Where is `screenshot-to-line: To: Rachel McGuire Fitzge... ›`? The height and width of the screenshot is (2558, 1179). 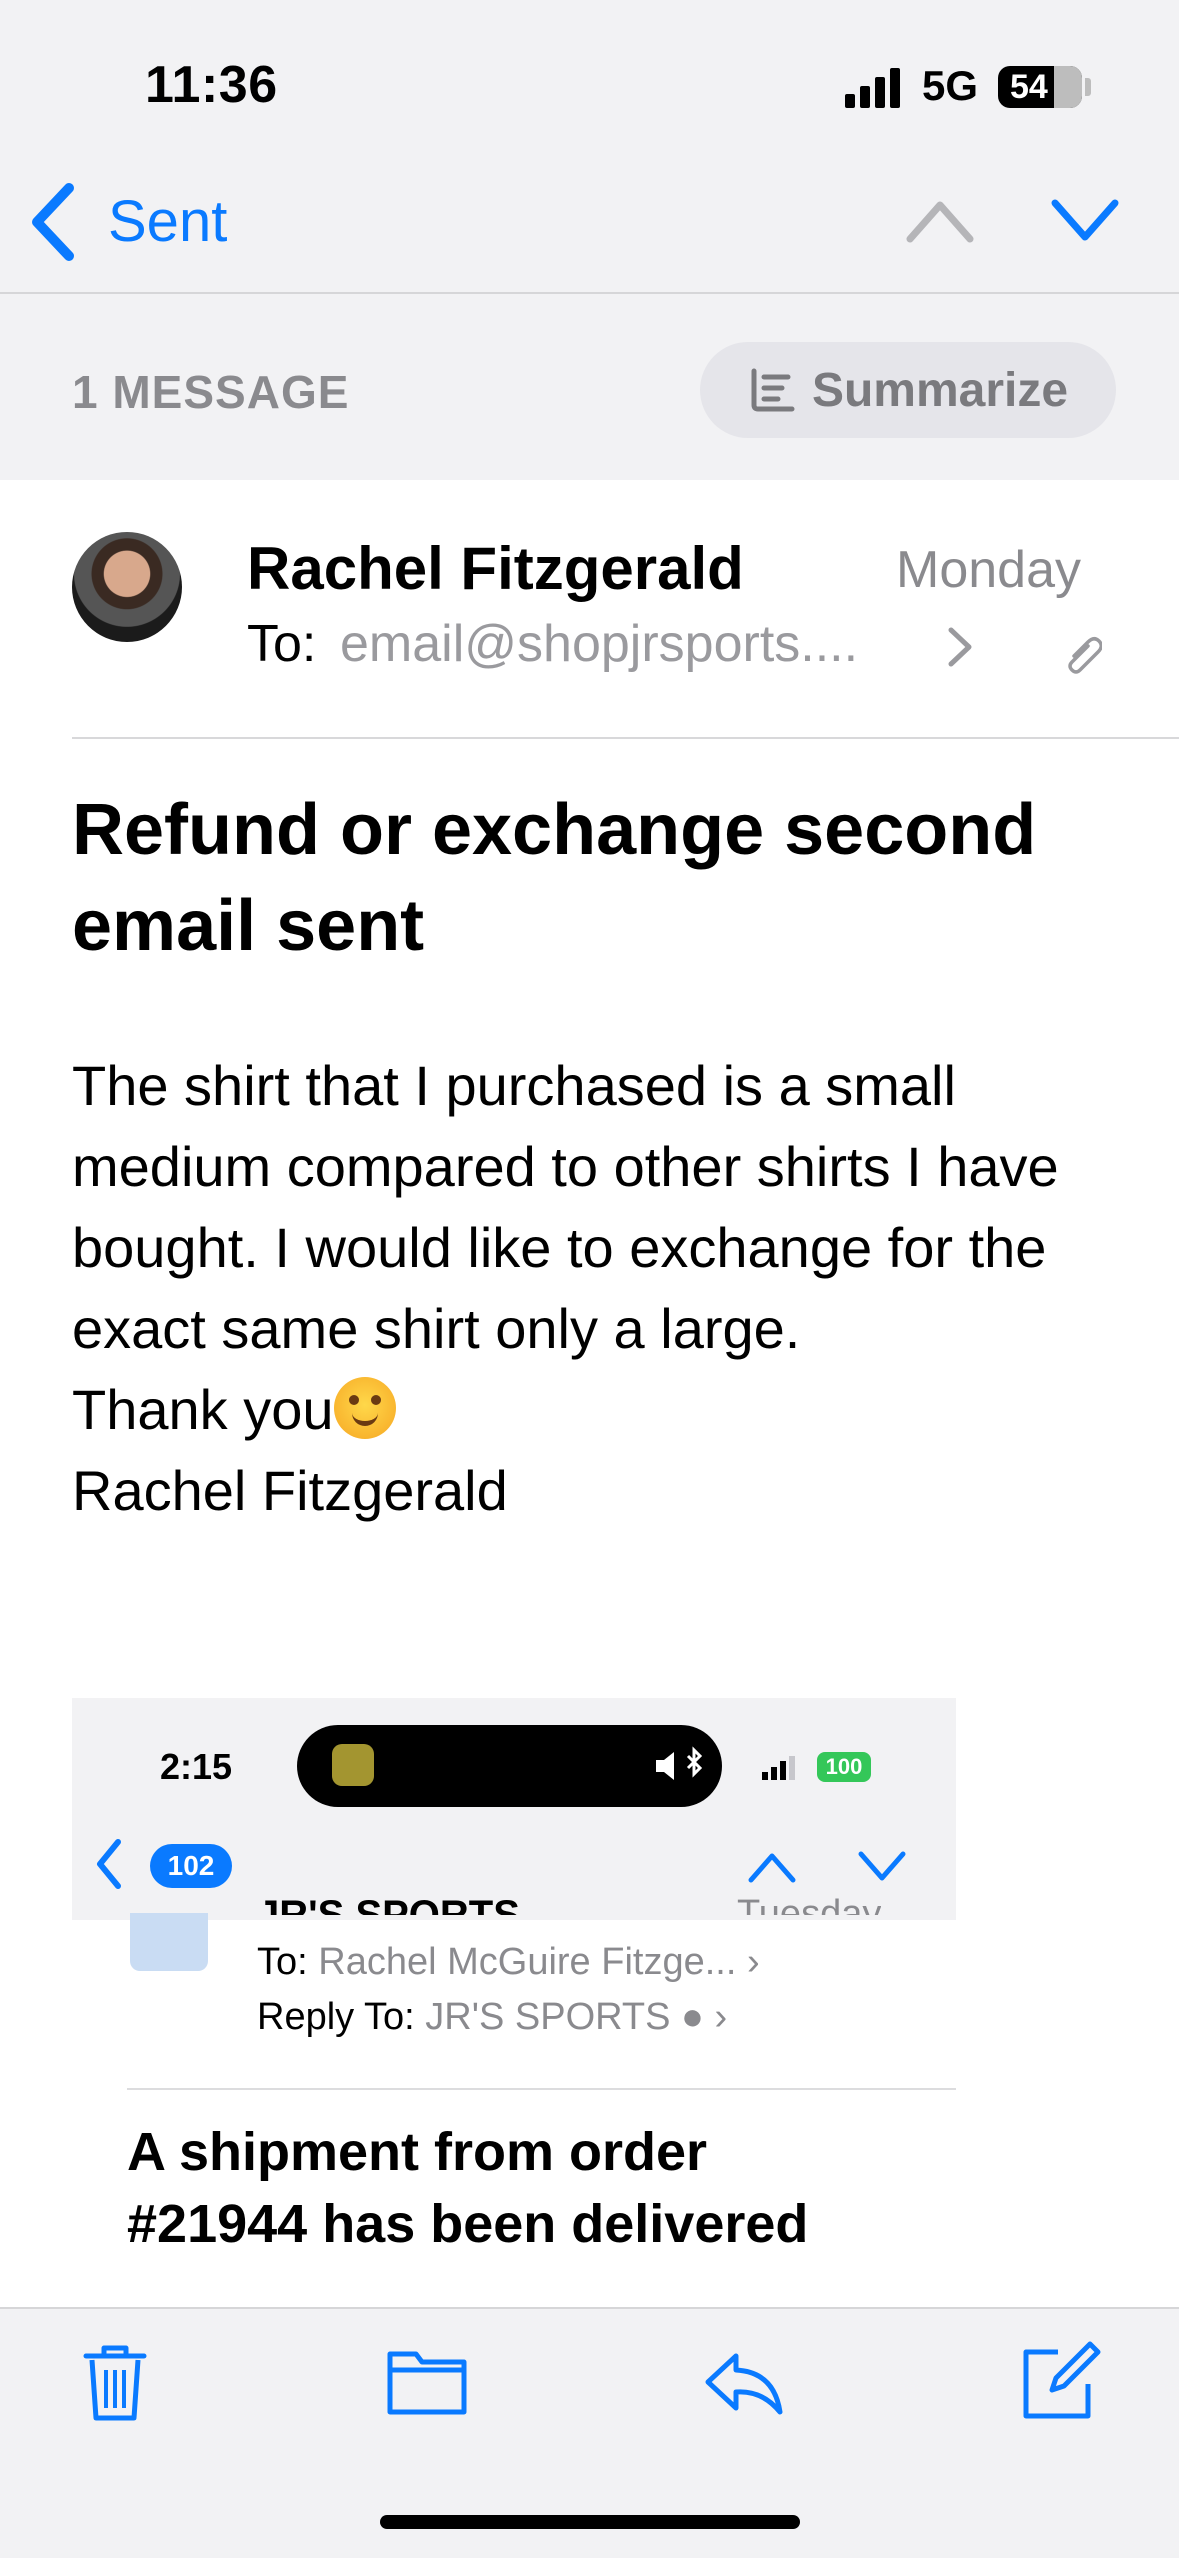 screenshot-to-line: To: Rachel McGuire Fitzge... › is located at coordinates (508, 1962).